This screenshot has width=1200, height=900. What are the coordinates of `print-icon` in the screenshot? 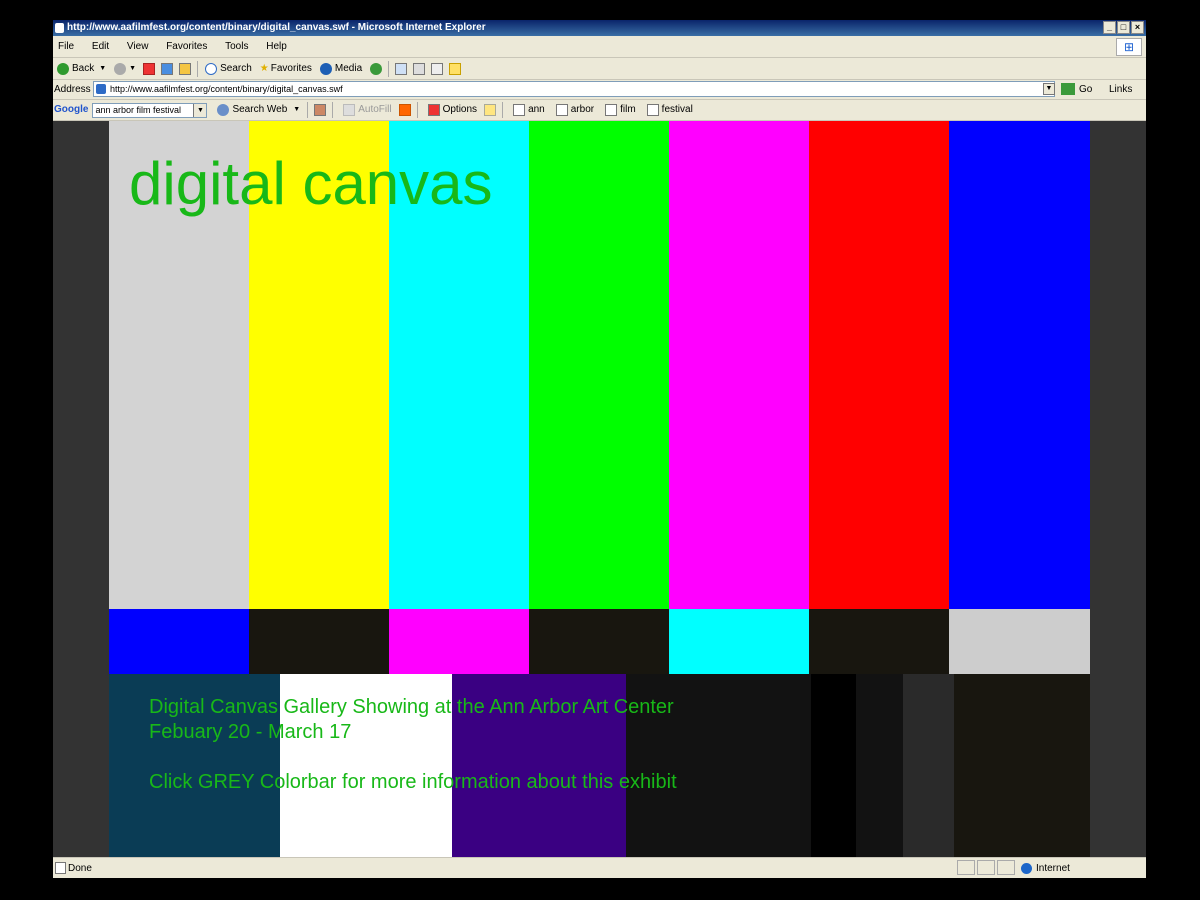 It's located at (419, 68).